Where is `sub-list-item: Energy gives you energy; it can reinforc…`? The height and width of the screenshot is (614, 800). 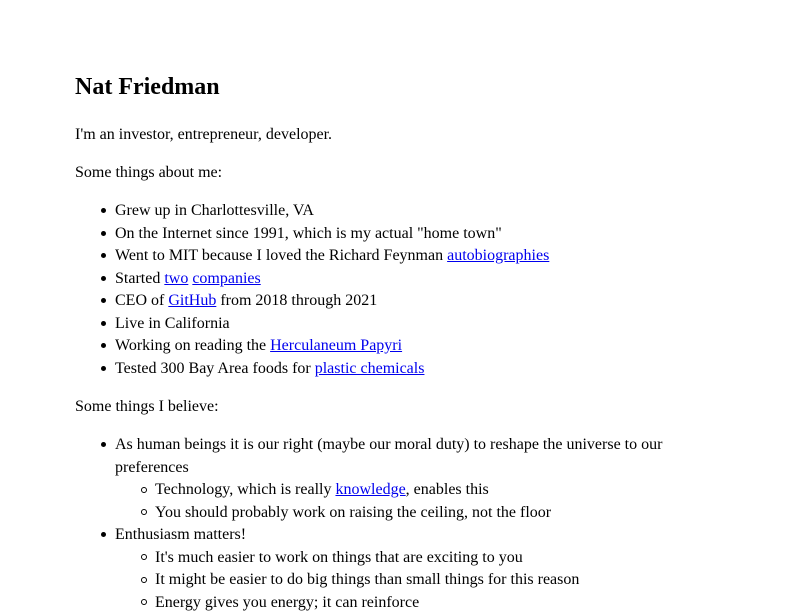
sub-list-item: Energy gives you energy; it can reinforc… is located at coordinates (375, 603).